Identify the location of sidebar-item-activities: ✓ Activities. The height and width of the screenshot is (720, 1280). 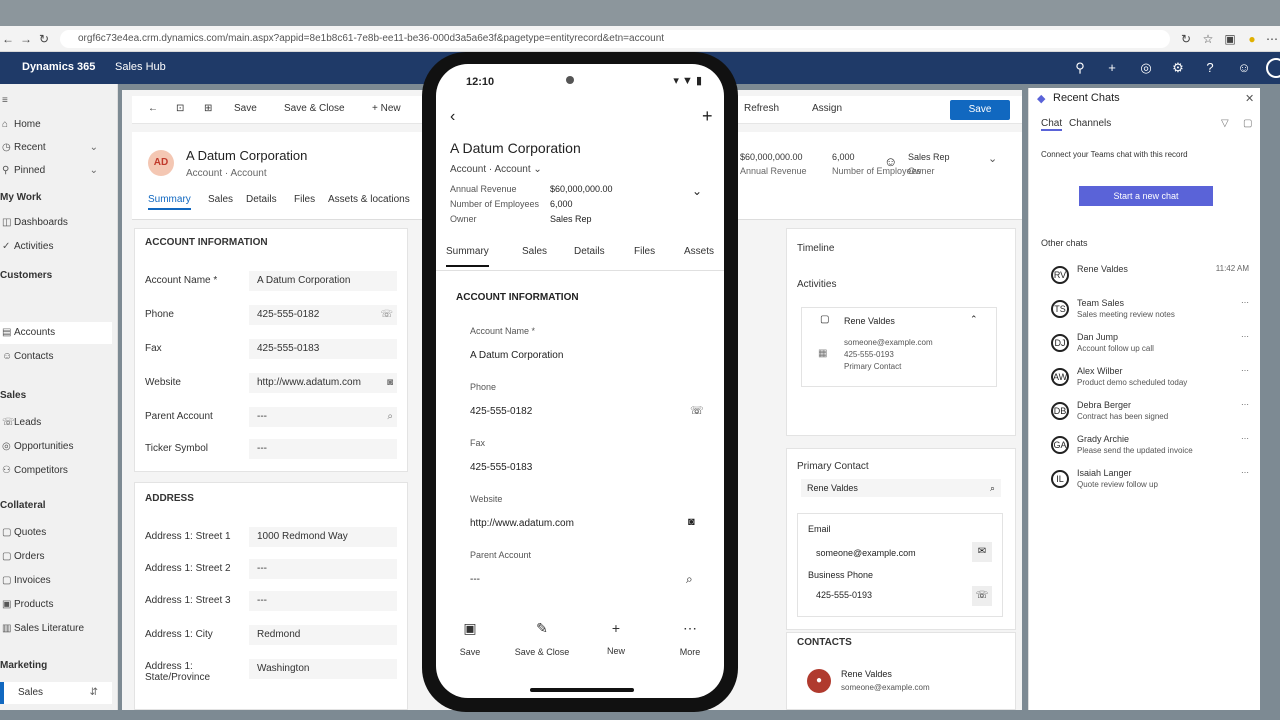
(56, 247).